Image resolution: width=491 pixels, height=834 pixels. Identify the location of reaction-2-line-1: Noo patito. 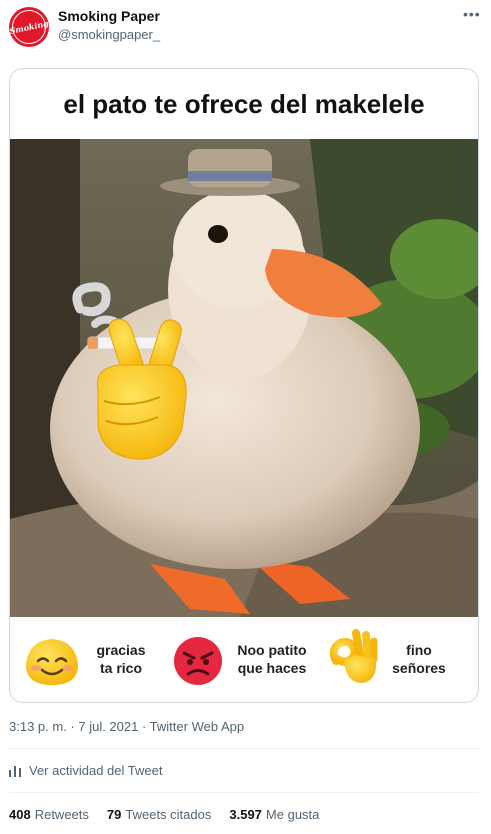
(272, 650).